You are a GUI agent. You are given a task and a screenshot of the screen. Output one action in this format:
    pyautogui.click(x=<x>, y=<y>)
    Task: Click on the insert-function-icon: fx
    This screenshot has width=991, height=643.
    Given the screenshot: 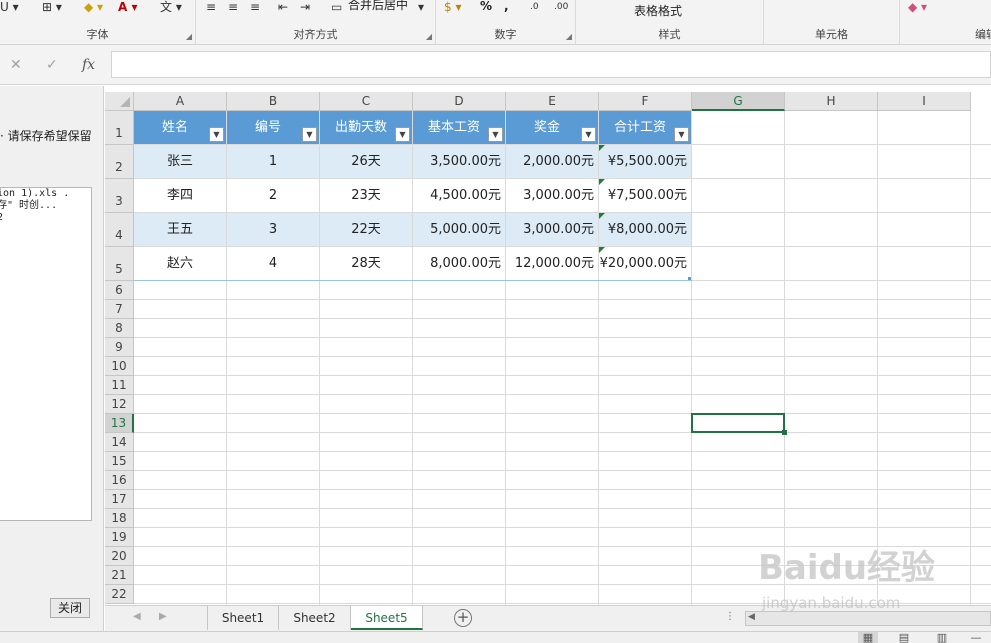 What is the action you would take?
    pyautogui.click(x=88, y=65)
    